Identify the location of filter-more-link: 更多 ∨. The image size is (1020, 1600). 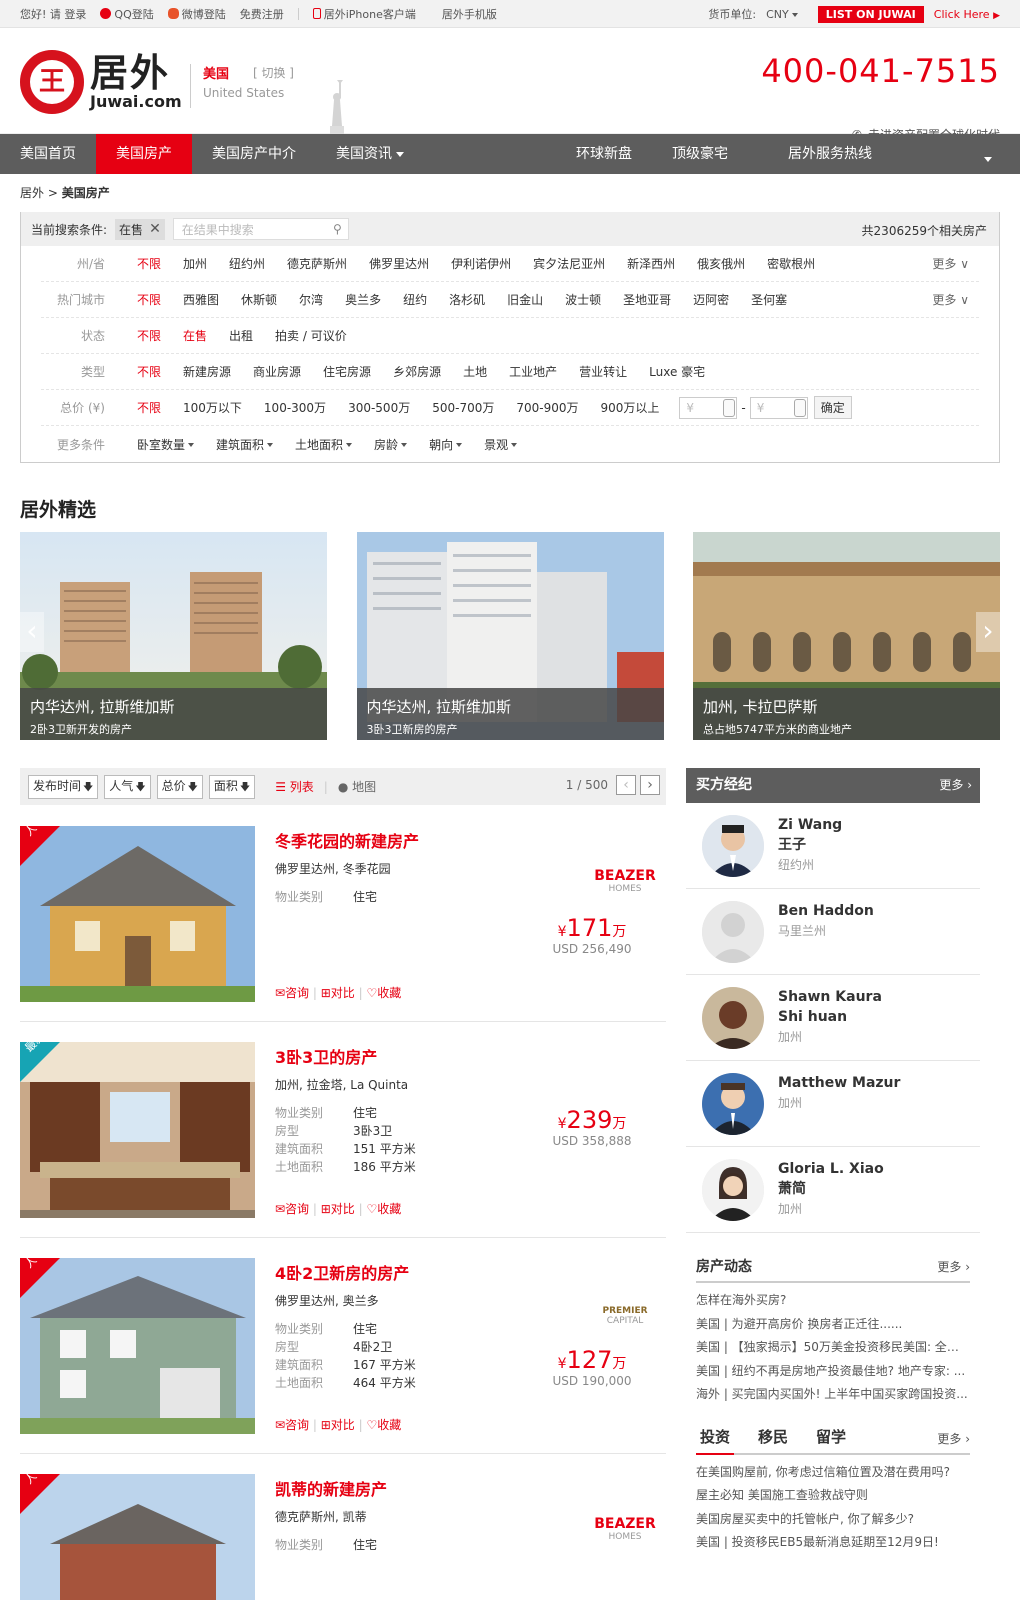
(950, 299).